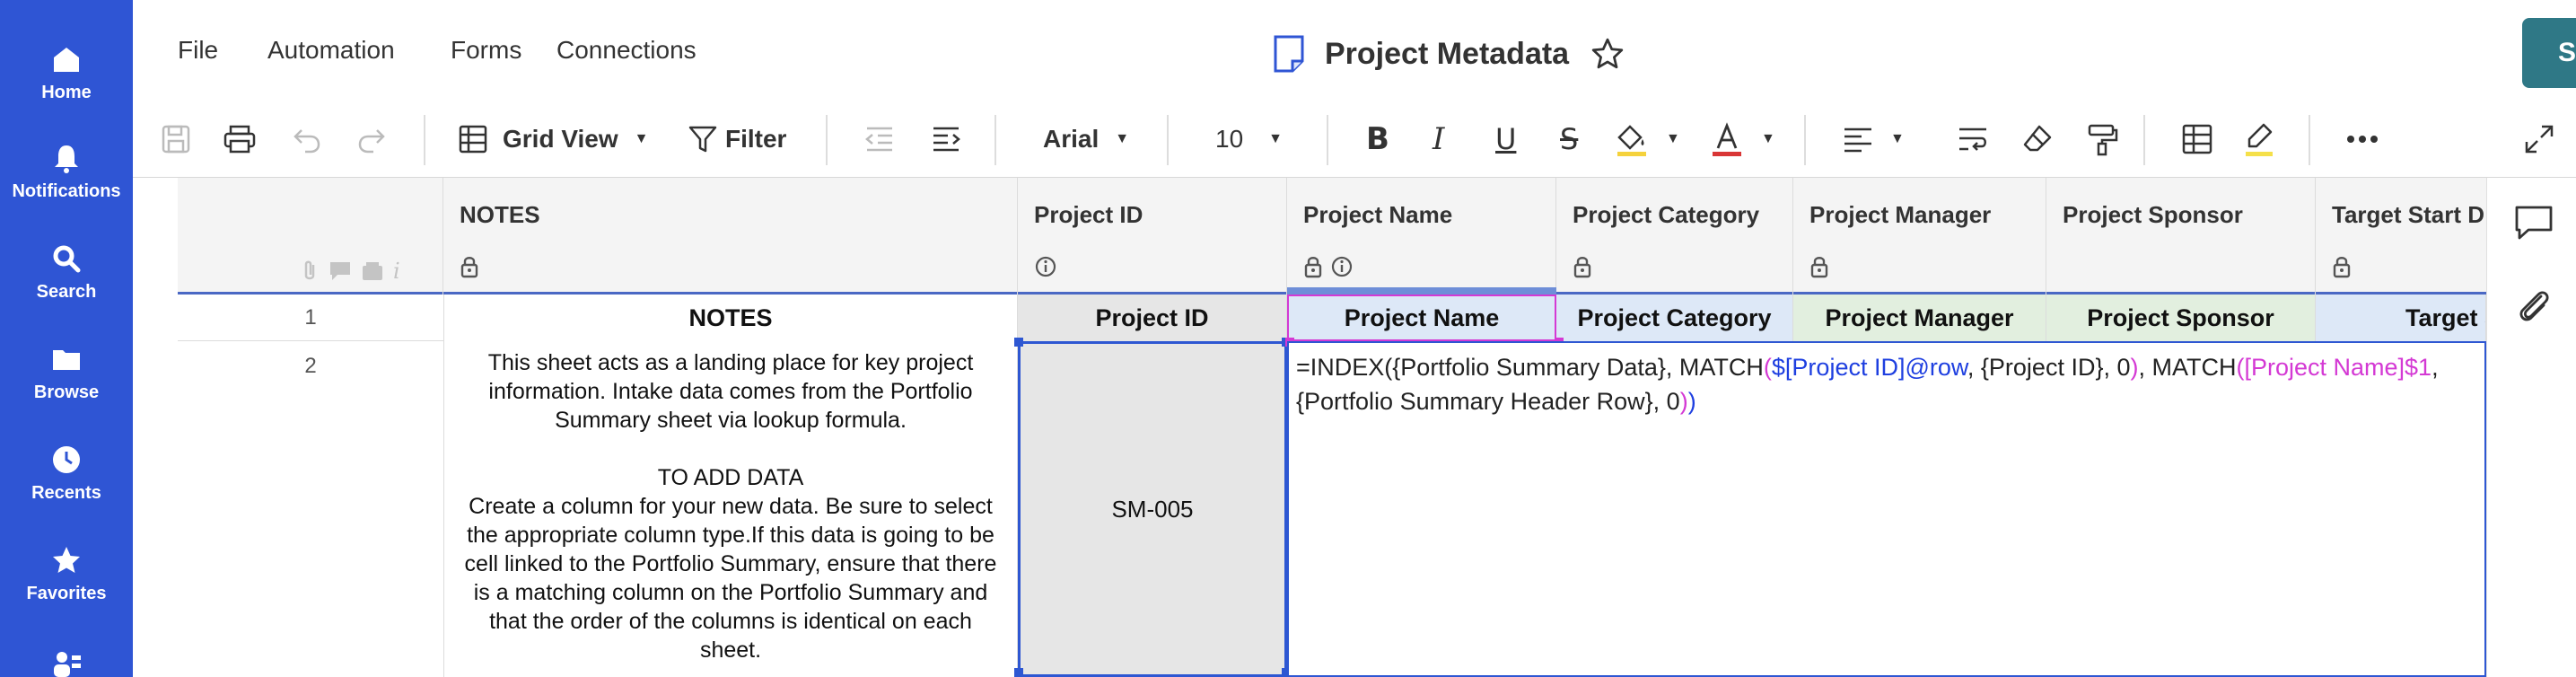  Describe the element at coordinates (1742, 139) in the screenshot. I see `text-color-dropdown: ▼` at that location.